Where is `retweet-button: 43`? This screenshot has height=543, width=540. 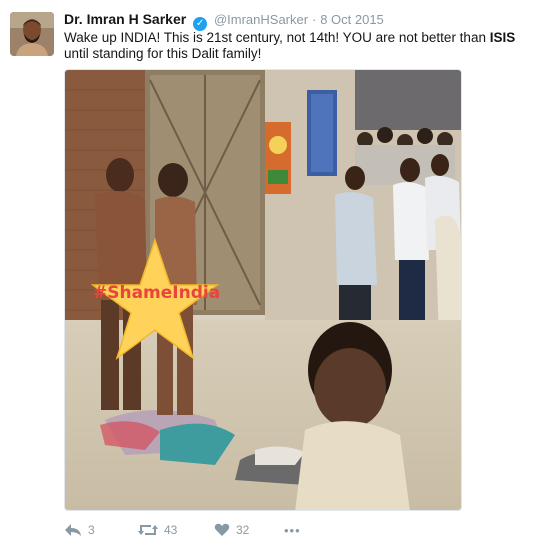 retweet-button: 43 is located at coordinates (157, 530).